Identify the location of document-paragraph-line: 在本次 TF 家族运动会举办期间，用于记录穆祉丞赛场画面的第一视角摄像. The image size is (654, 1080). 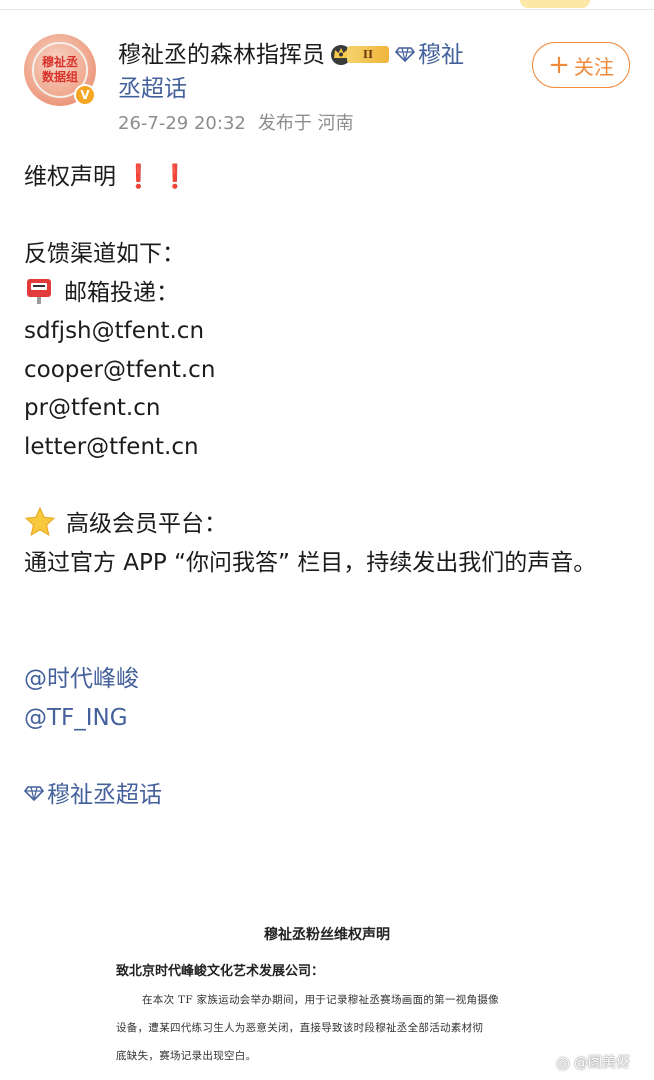
(331, 1000).